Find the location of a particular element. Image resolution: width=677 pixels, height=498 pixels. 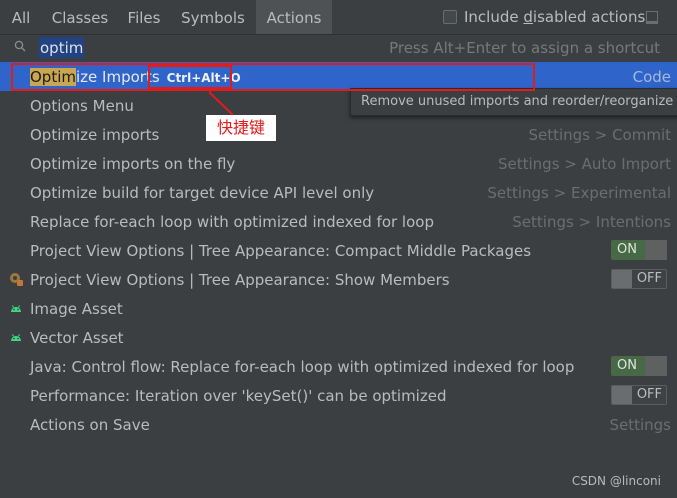

list-item: Optimize imports Settings > Commit is located at coordinates (338, 134).